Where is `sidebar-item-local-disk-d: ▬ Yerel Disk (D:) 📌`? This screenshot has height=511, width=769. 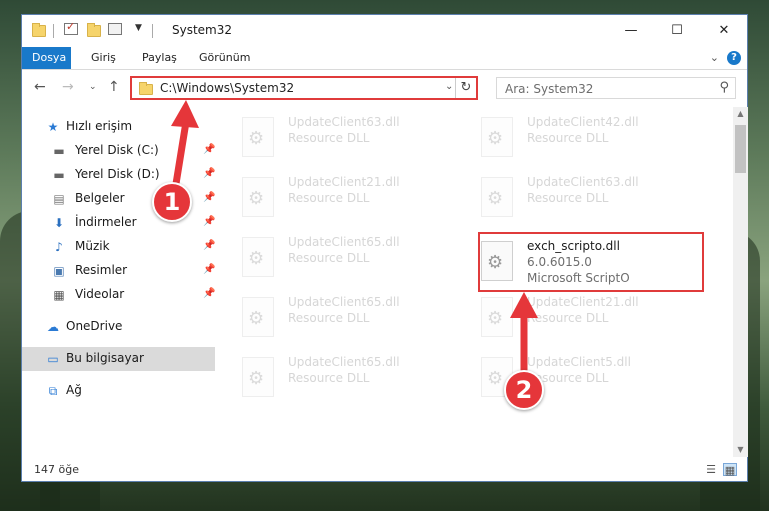 sidebar-item-local-disk-d: ▬ Yerel Disk (D:) 📌 is located at coordinates (118, 175).